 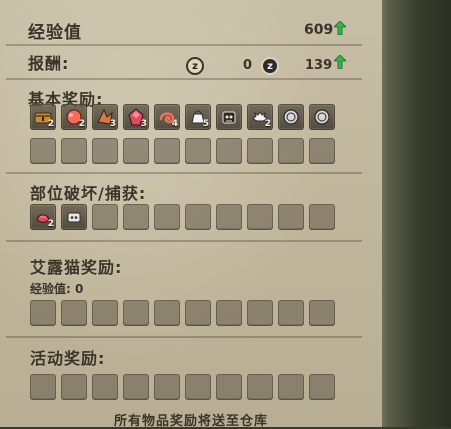 I want to click on monster-face-icon, so click(x=229, y=117).